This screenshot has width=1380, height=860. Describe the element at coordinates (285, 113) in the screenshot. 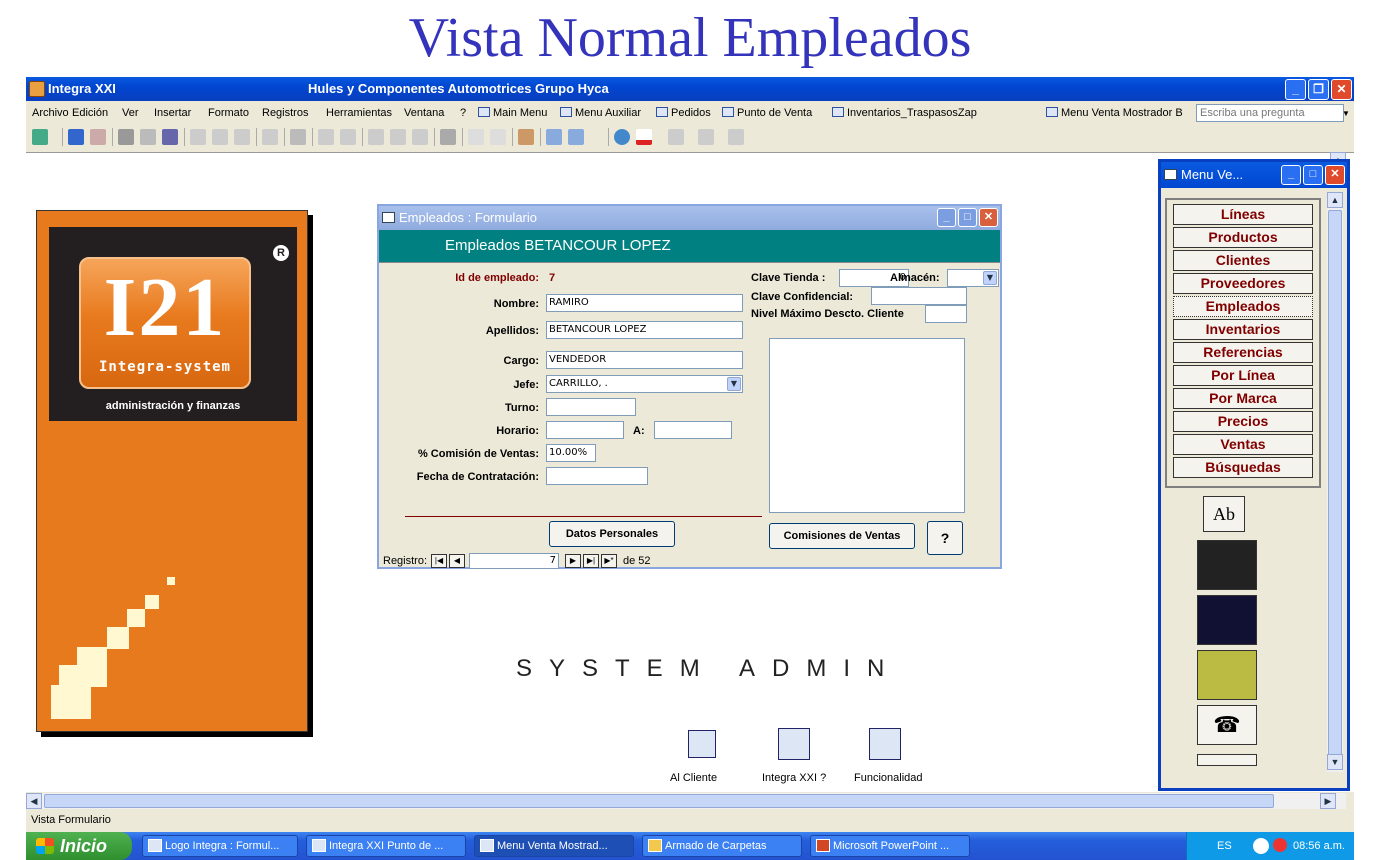

I see `menu-registros: Registros` at that location.